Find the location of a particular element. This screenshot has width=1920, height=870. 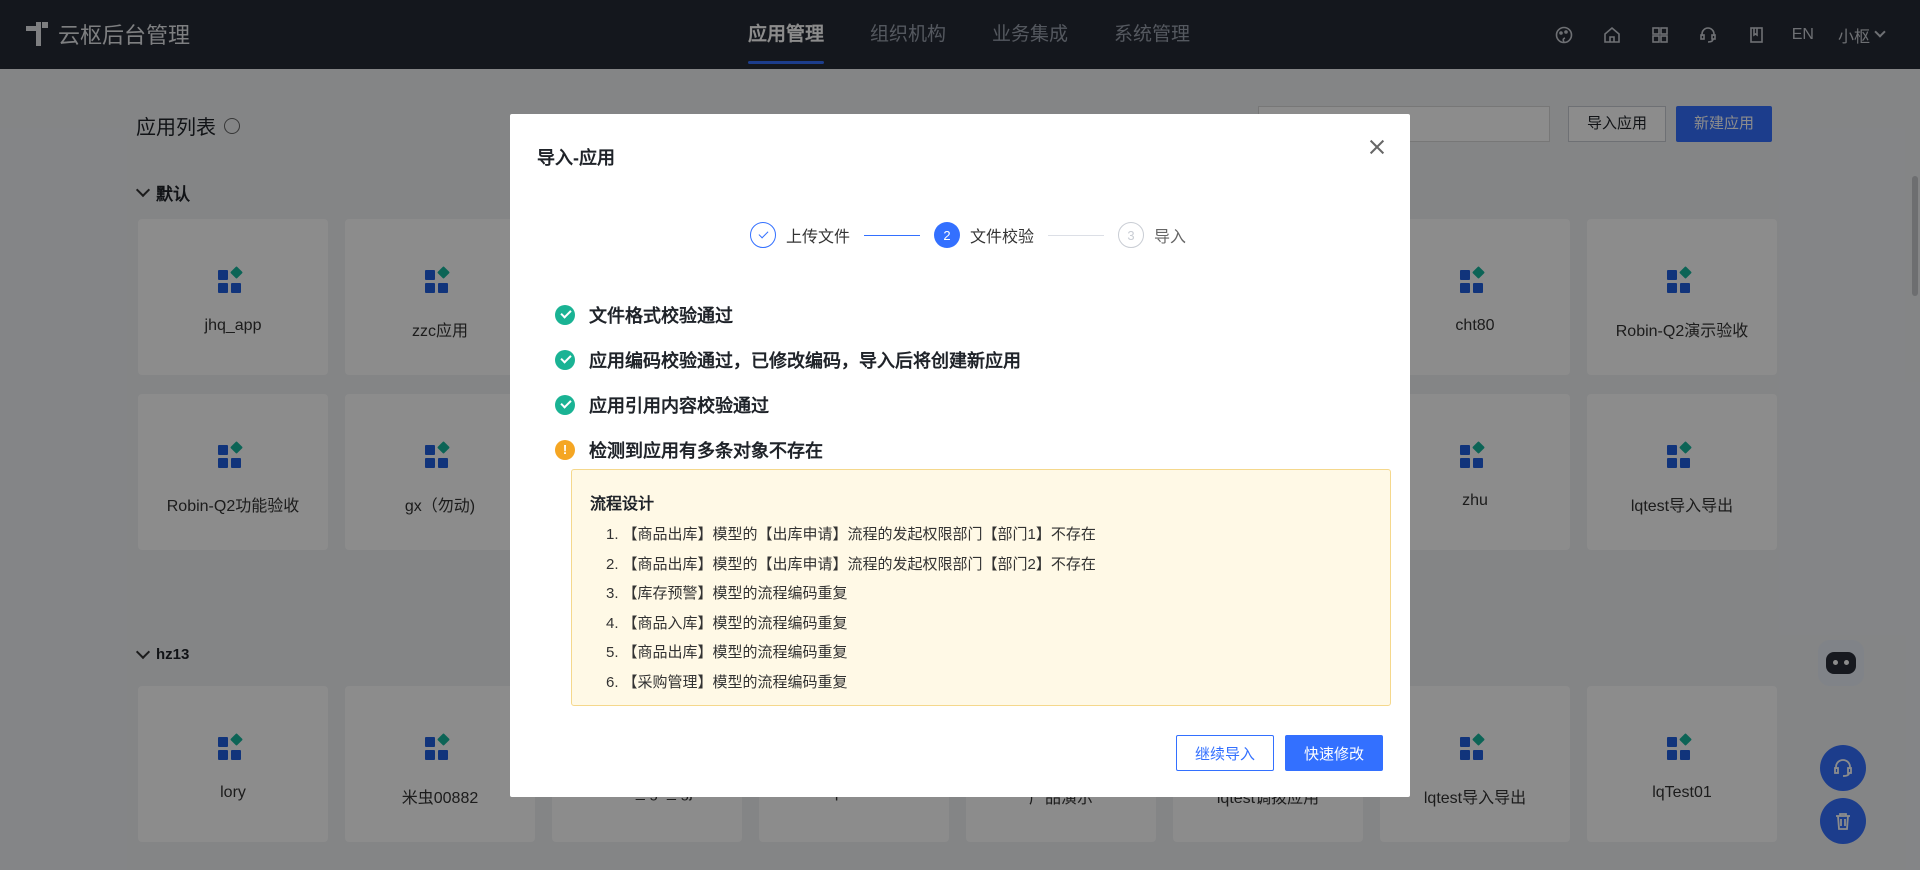

check-item: ! 检测到应用有多条对象不存在 is located at coordinates (788, 449).